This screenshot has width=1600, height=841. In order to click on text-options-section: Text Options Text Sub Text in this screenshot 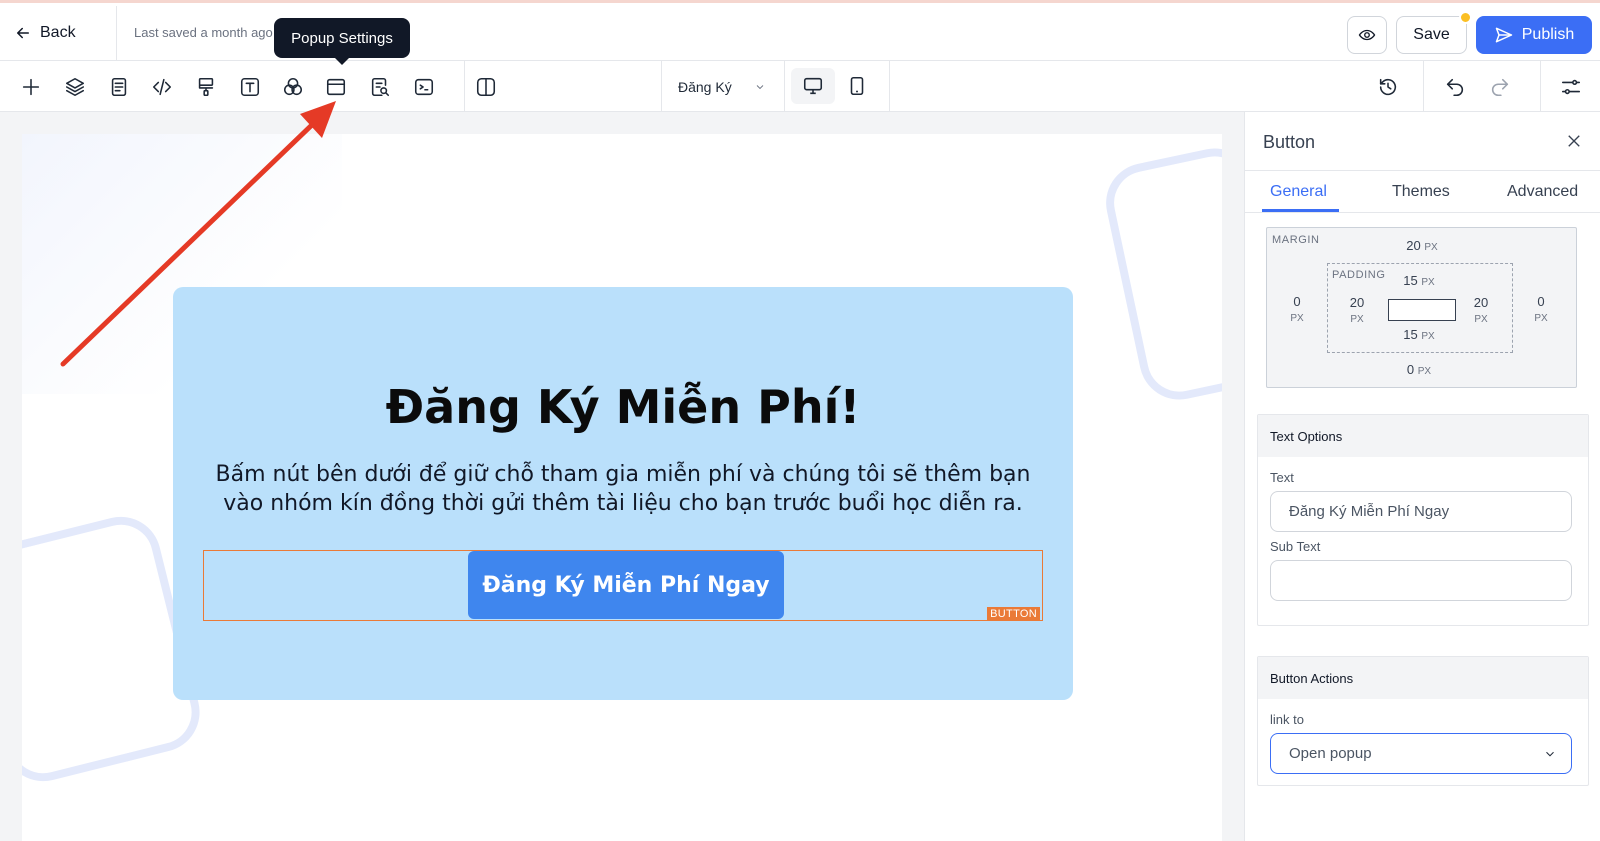, I will do `click(1423, 520)`.